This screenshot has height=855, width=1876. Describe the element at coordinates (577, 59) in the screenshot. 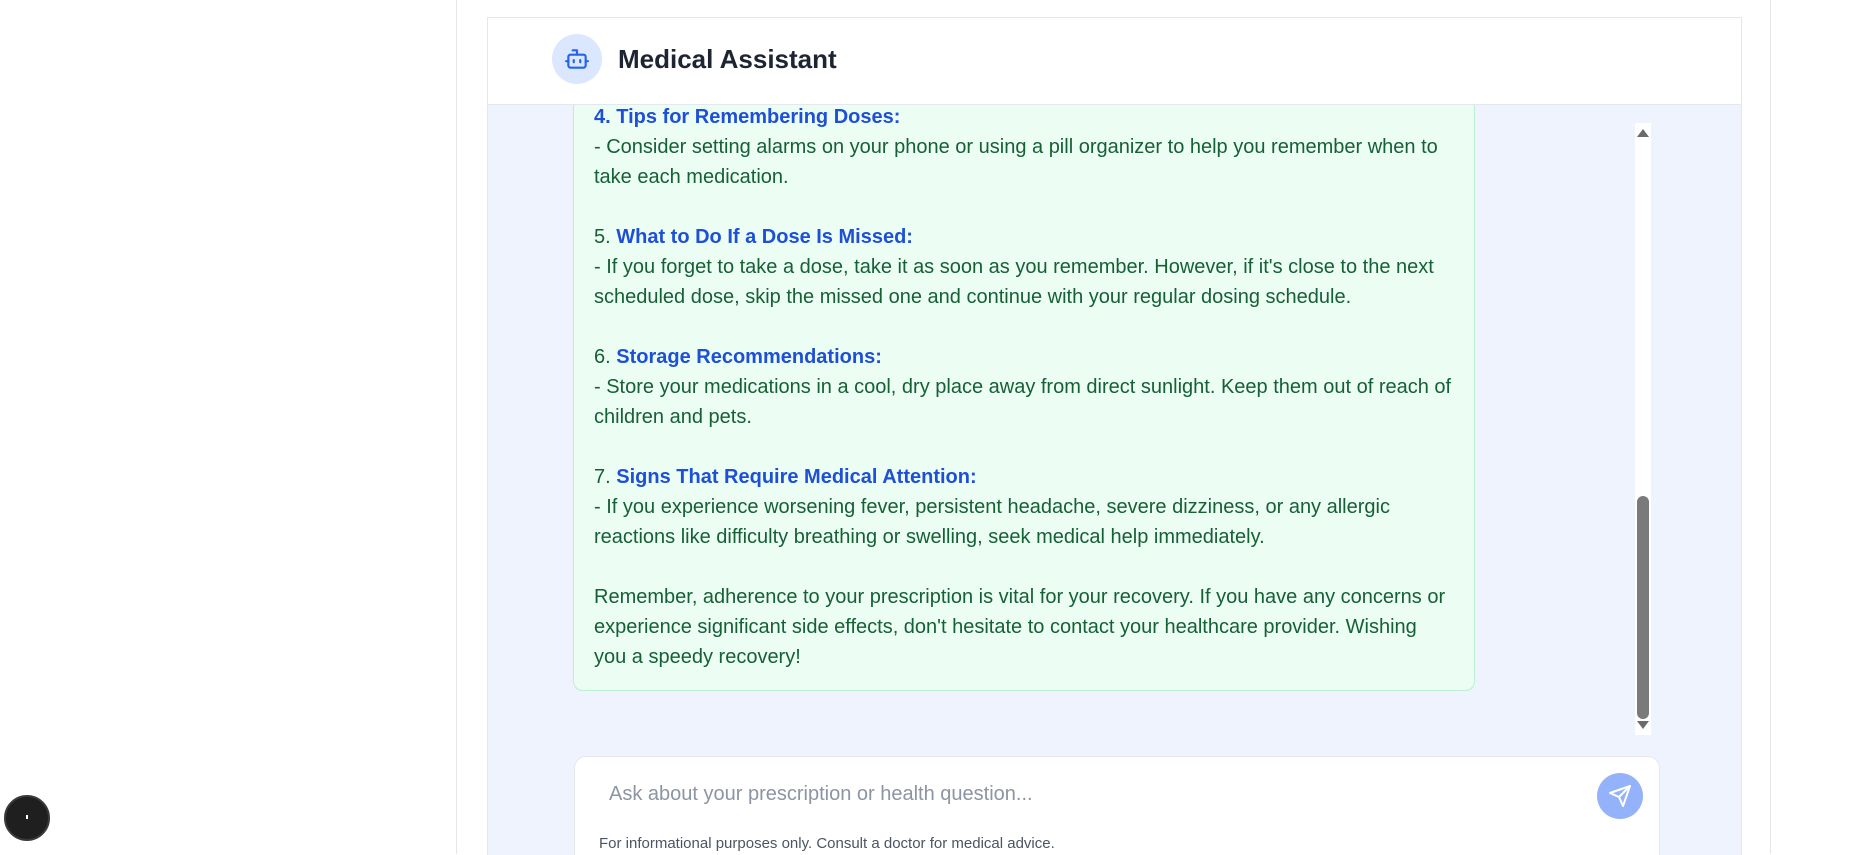

I see `robot-icon` at that location.